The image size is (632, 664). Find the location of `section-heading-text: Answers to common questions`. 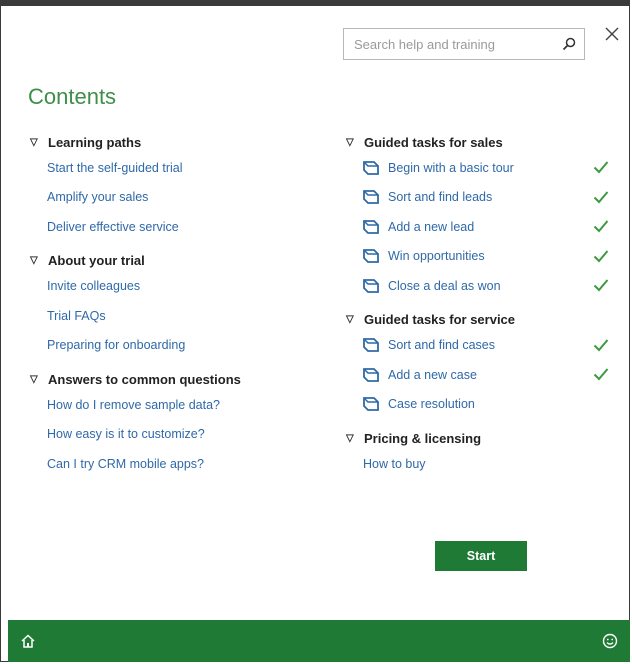

section-heading-text: Answers to common questions is located at coordinates (144, 379).